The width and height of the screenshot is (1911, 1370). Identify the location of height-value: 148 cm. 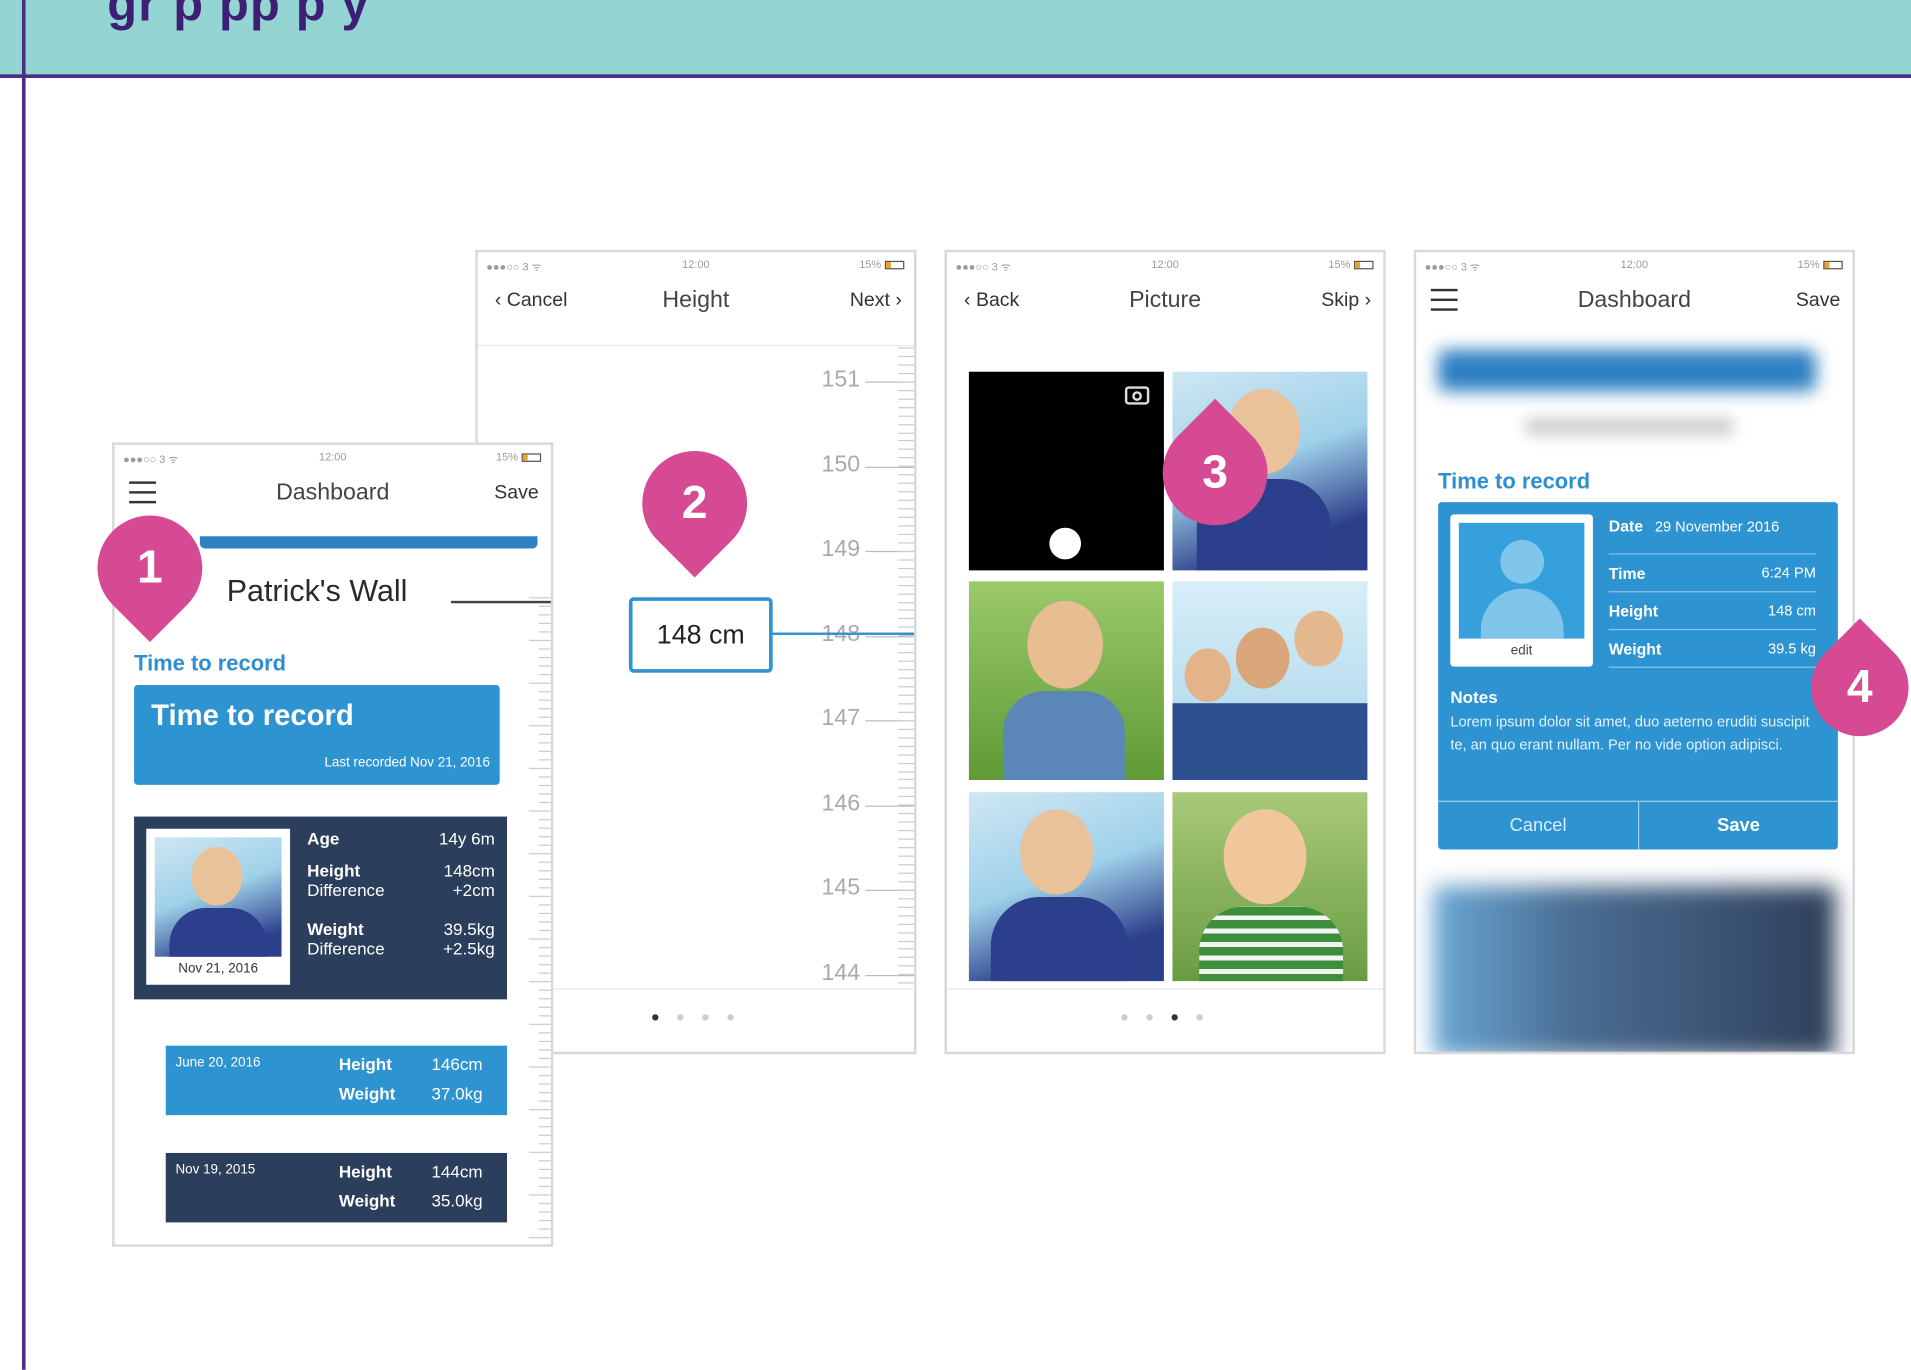
(1792, 610).